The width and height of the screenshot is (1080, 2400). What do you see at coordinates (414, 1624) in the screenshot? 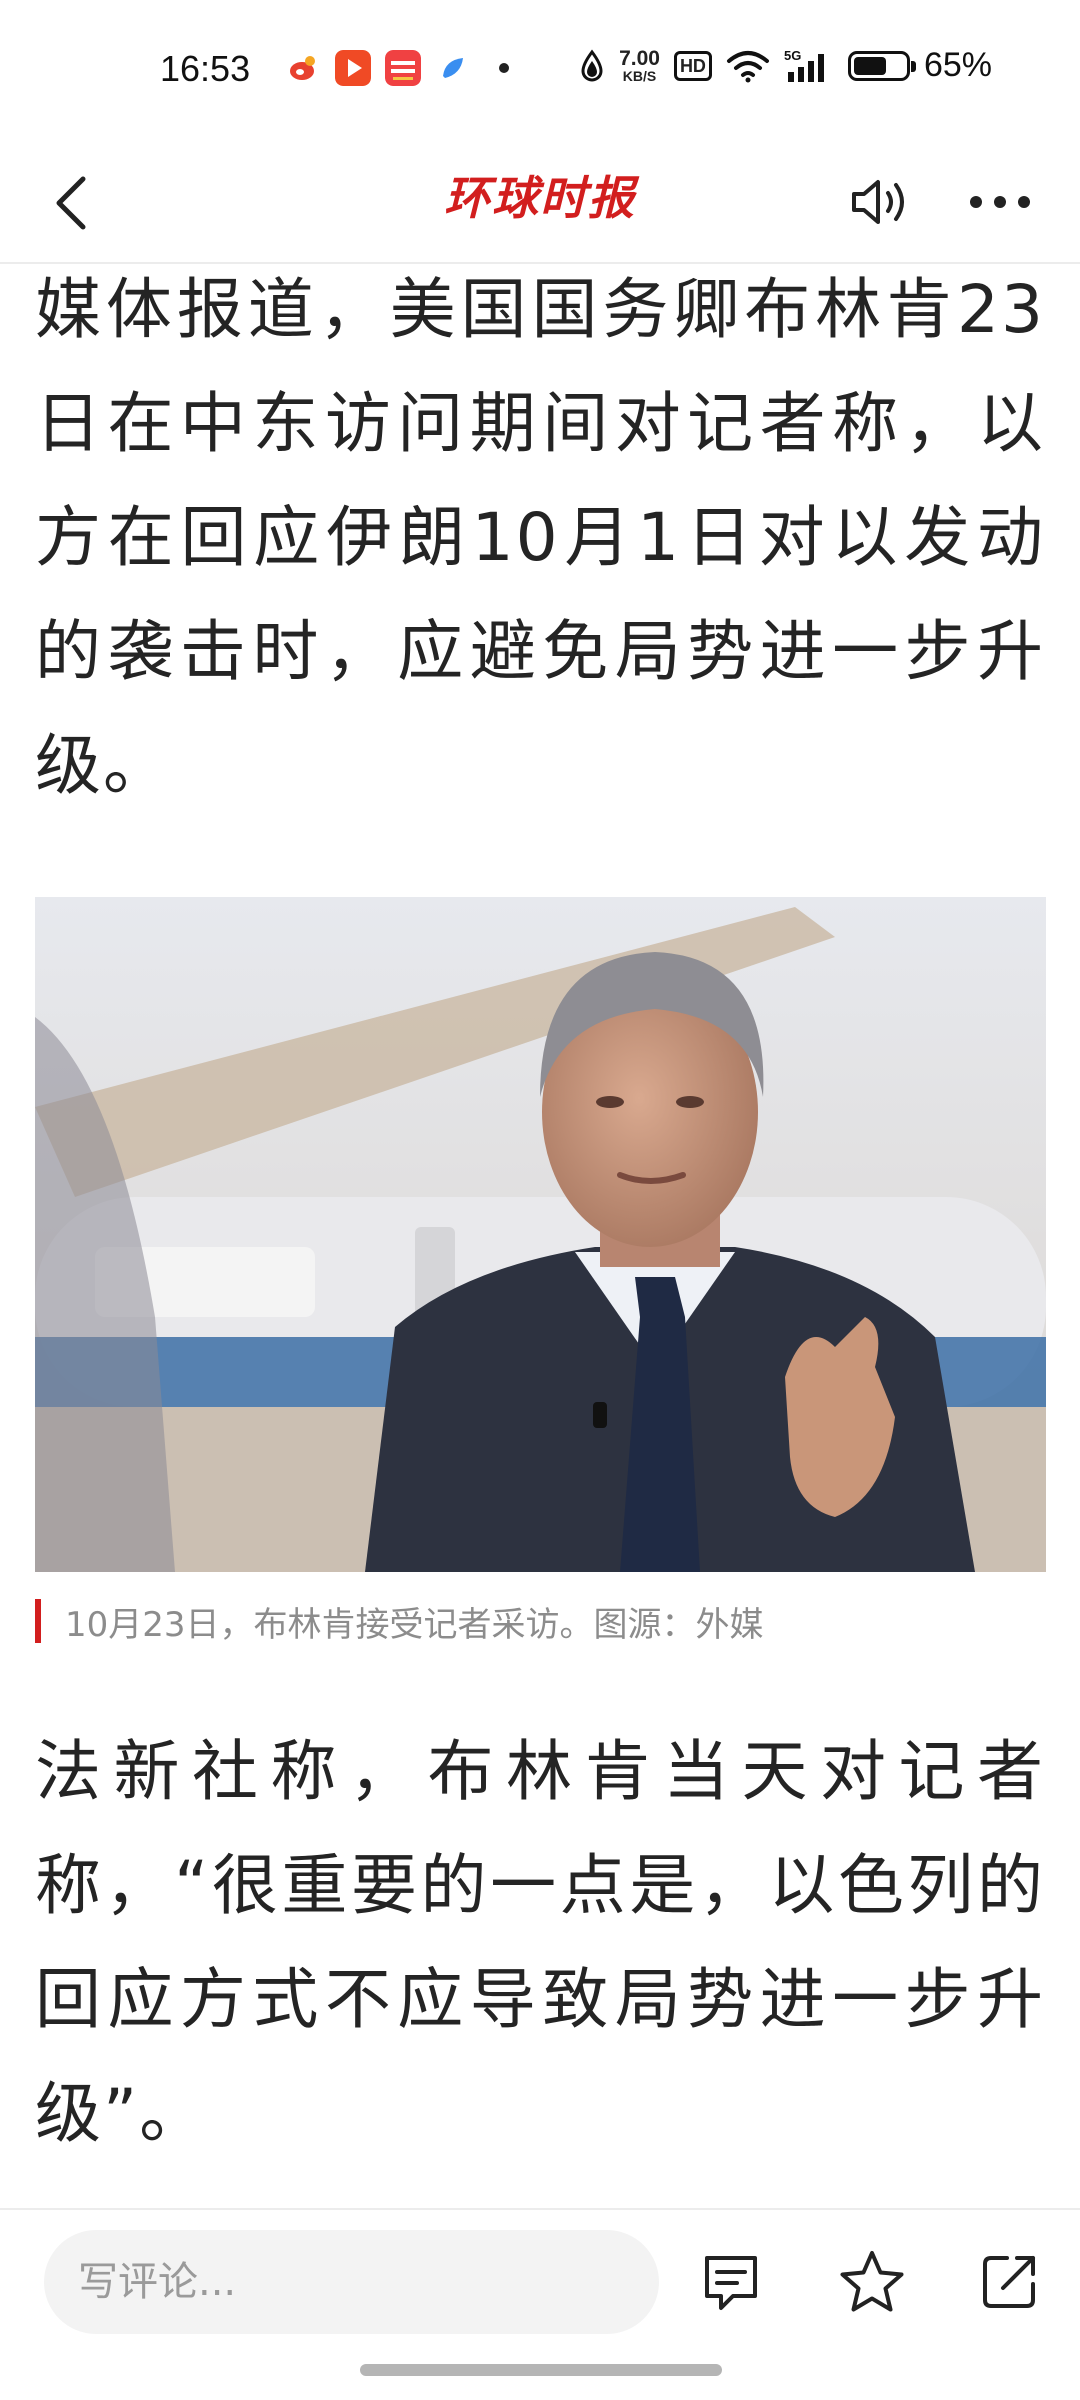
I see `caption-text: 10月23日，布林肯接受记者采访。图源：外媒` at bounding box center [414, 1624].